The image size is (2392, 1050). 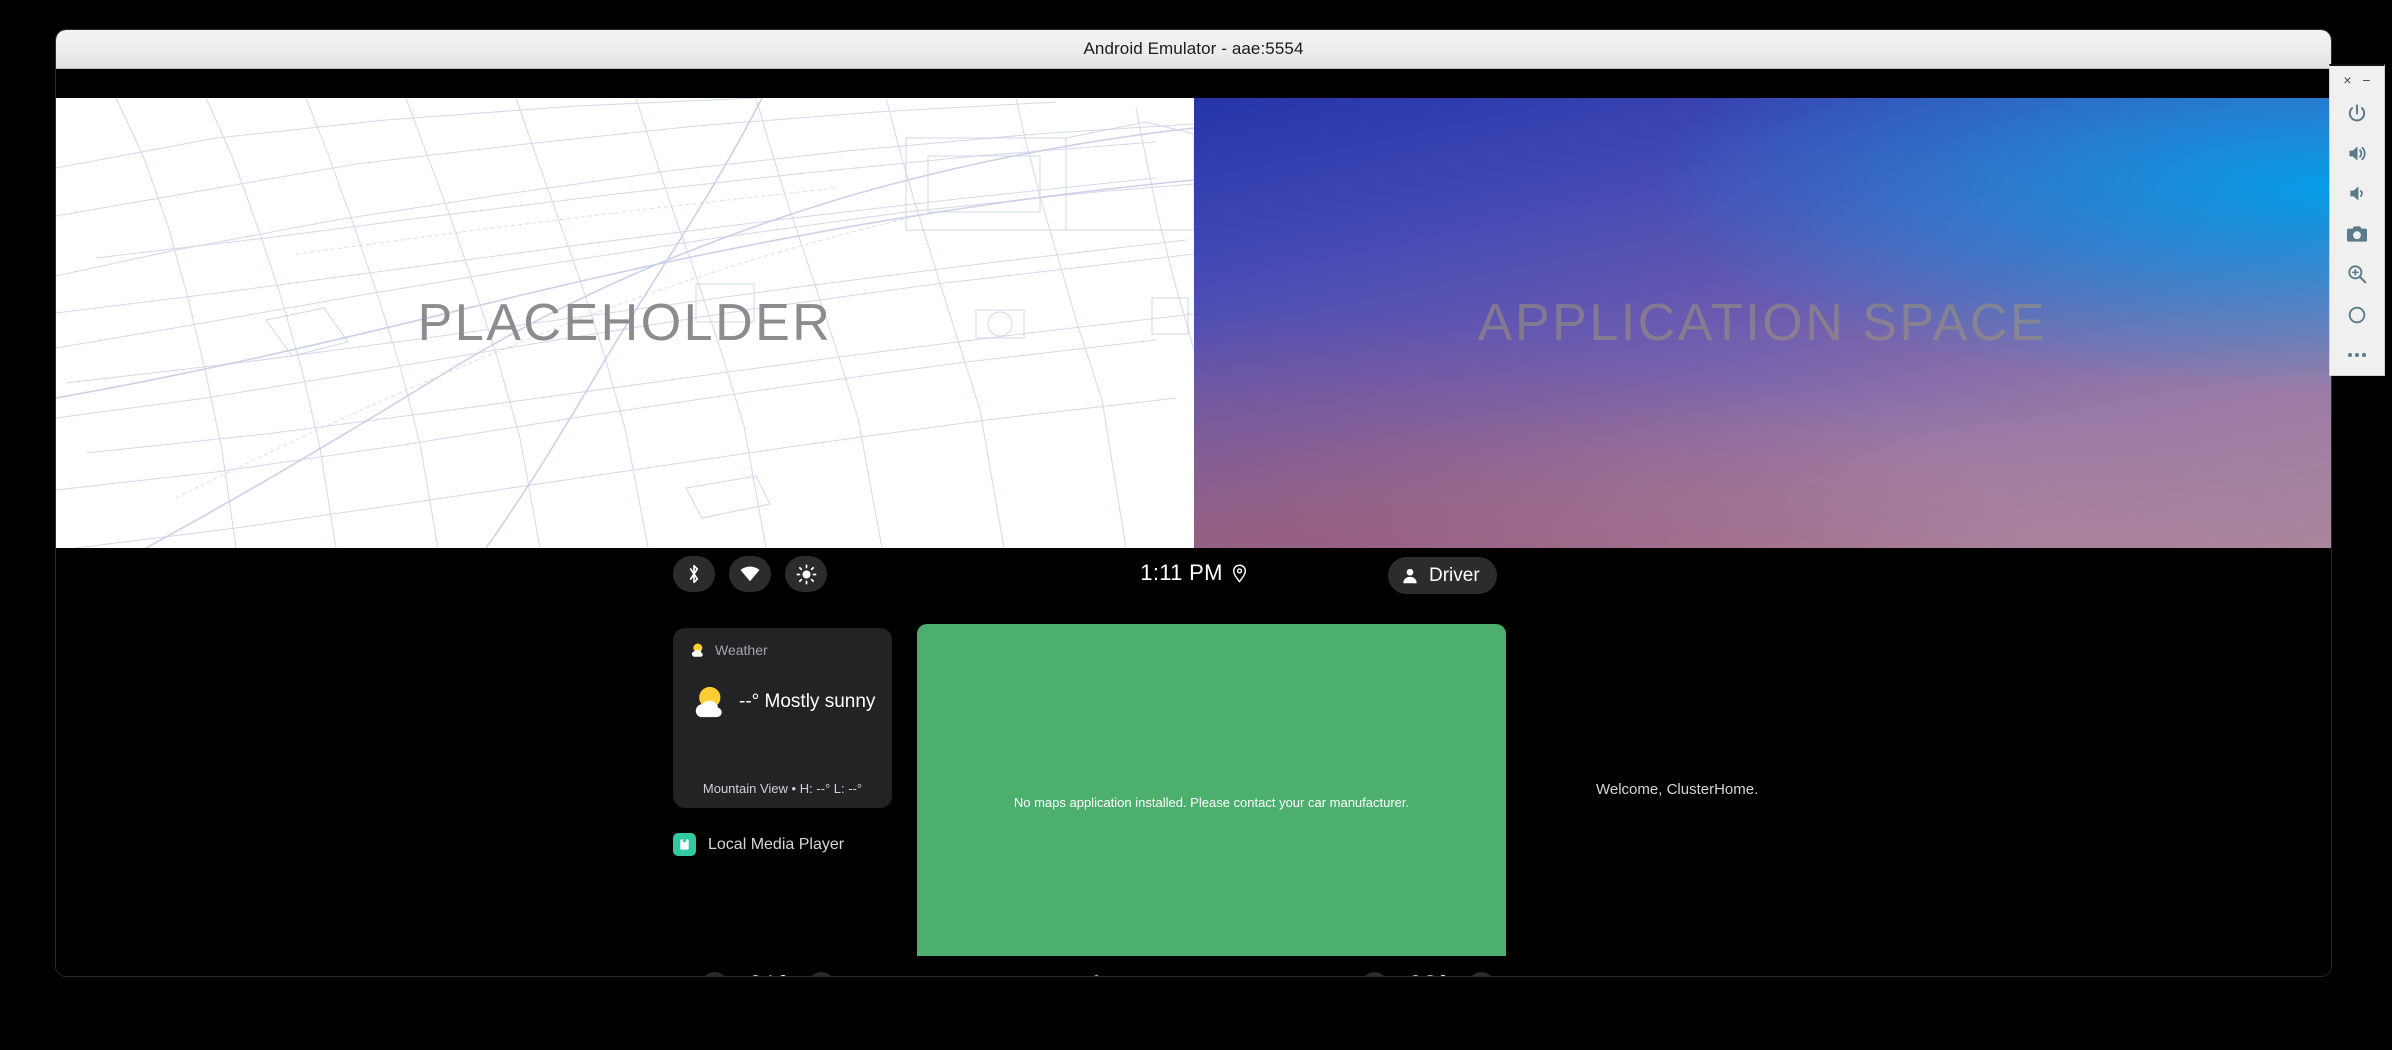 I want to click on rotate-button, so click(x=2357, y=315).